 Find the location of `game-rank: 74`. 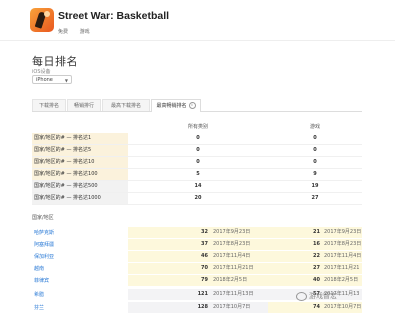

game-rank: 74 is located at coordinates (316, 307).